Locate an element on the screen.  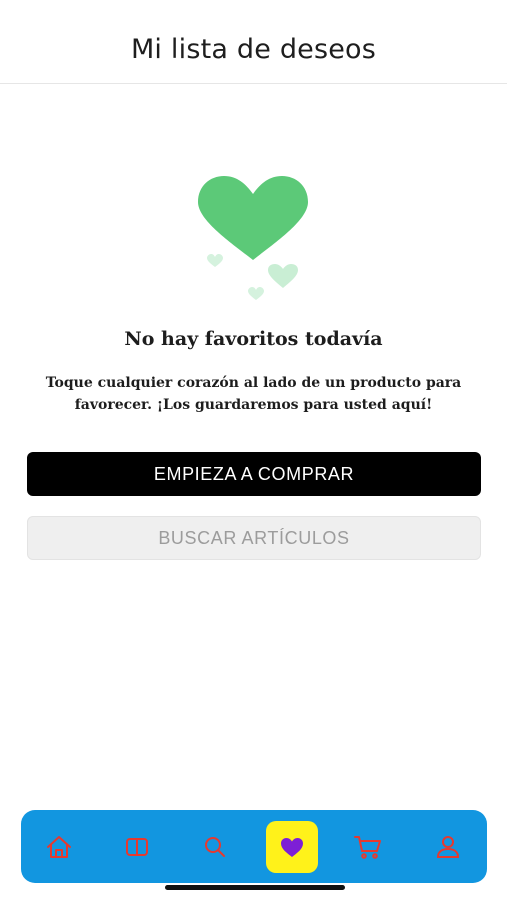
tab-search is located at coordinates (215, 847).